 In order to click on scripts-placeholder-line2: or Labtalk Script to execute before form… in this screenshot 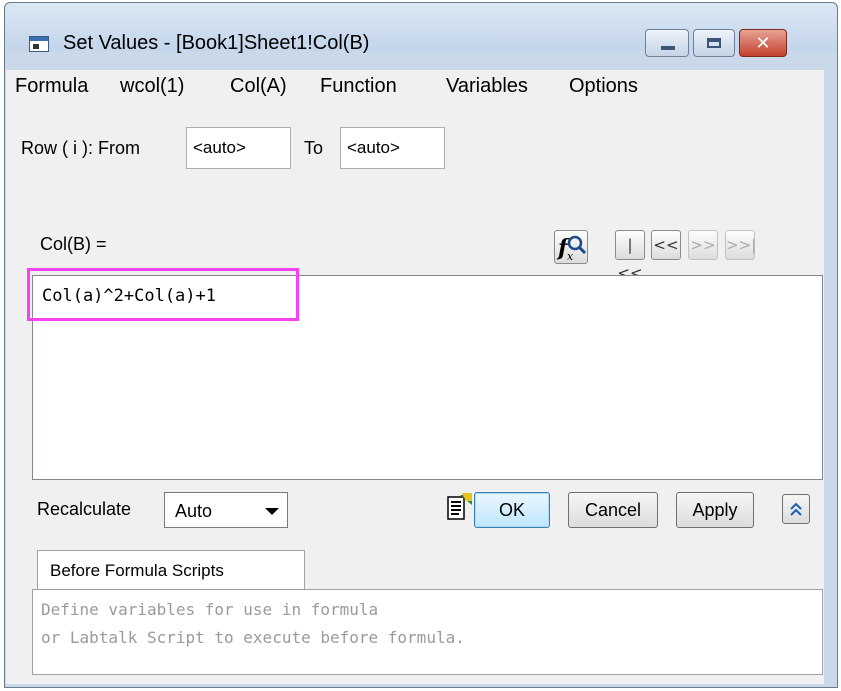, I will do `click(253, 637)`.